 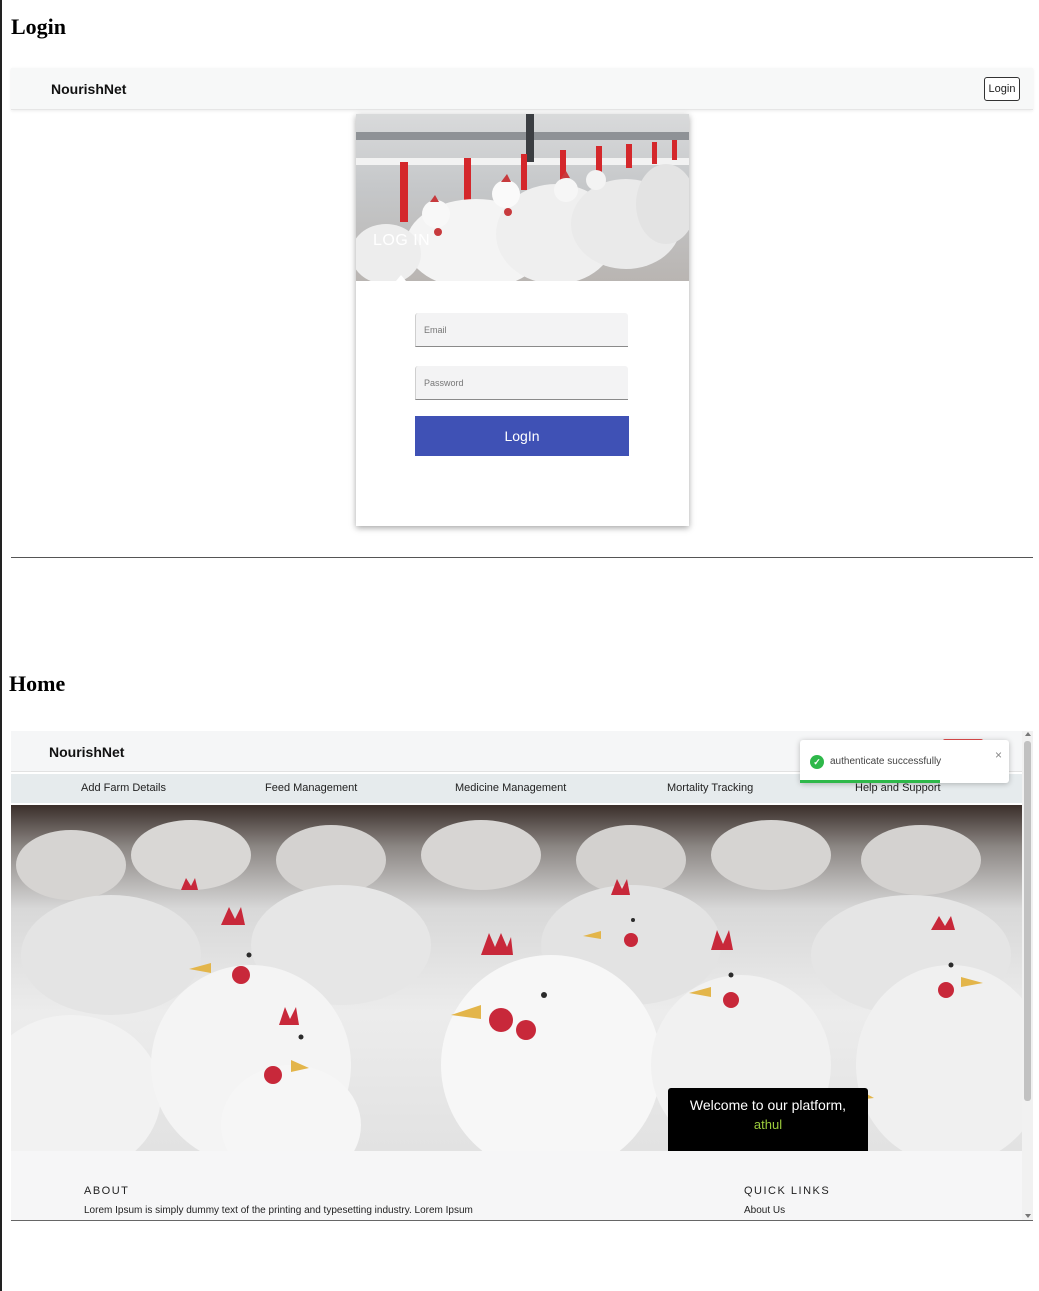 I want to click on login-hero-image: LOG IN, so click(x=522, y=197).